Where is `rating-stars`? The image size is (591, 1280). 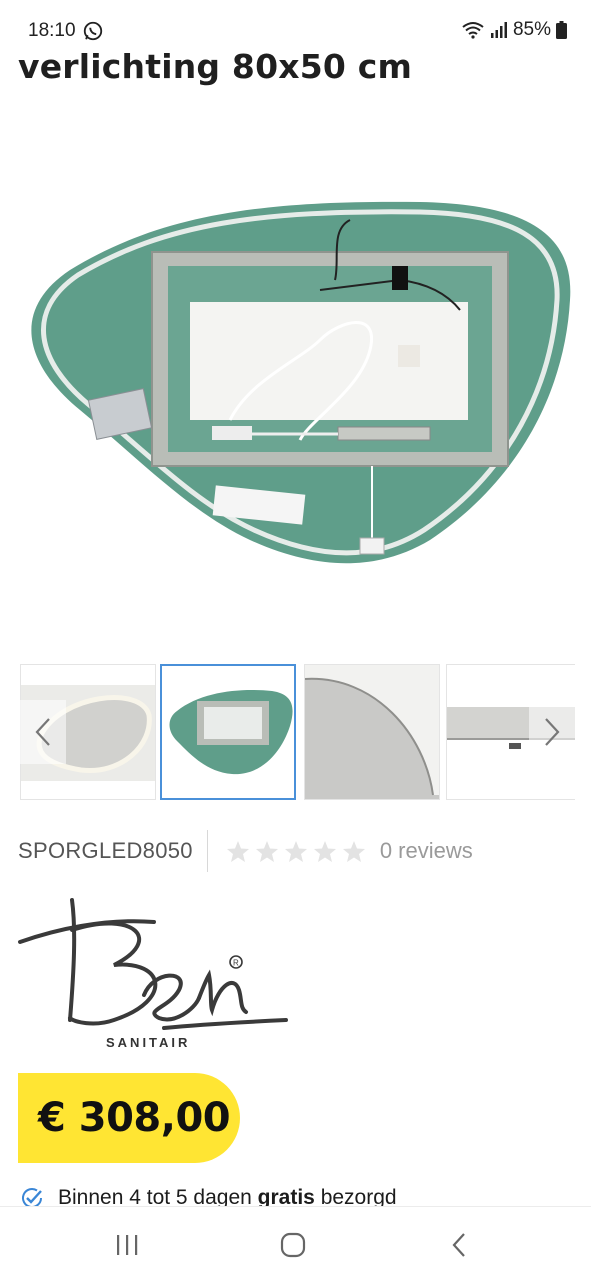
rating-stars is located at coordinates (296, 851).